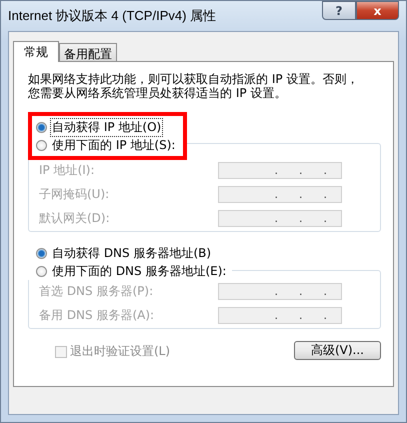  I want to click on field-label: 子网掩码(U):, so click(74, 194).